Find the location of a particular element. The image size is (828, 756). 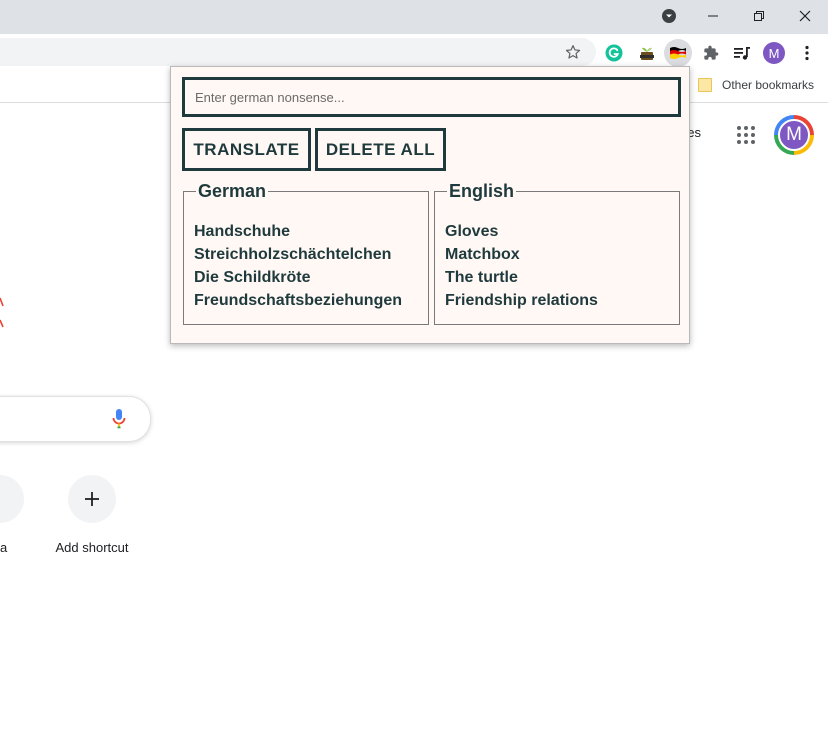

tab-search-icon is located at coordinates (669, 16).